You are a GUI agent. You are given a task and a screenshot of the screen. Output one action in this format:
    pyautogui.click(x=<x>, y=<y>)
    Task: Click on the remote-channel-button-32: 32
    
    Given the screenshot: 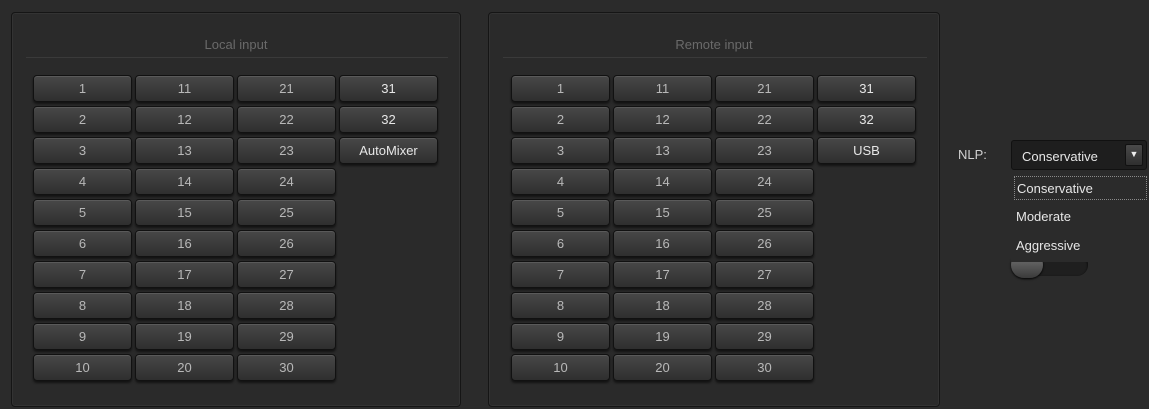 What is the action you would take?
    pyautogui.click(x=866, y=119)
    